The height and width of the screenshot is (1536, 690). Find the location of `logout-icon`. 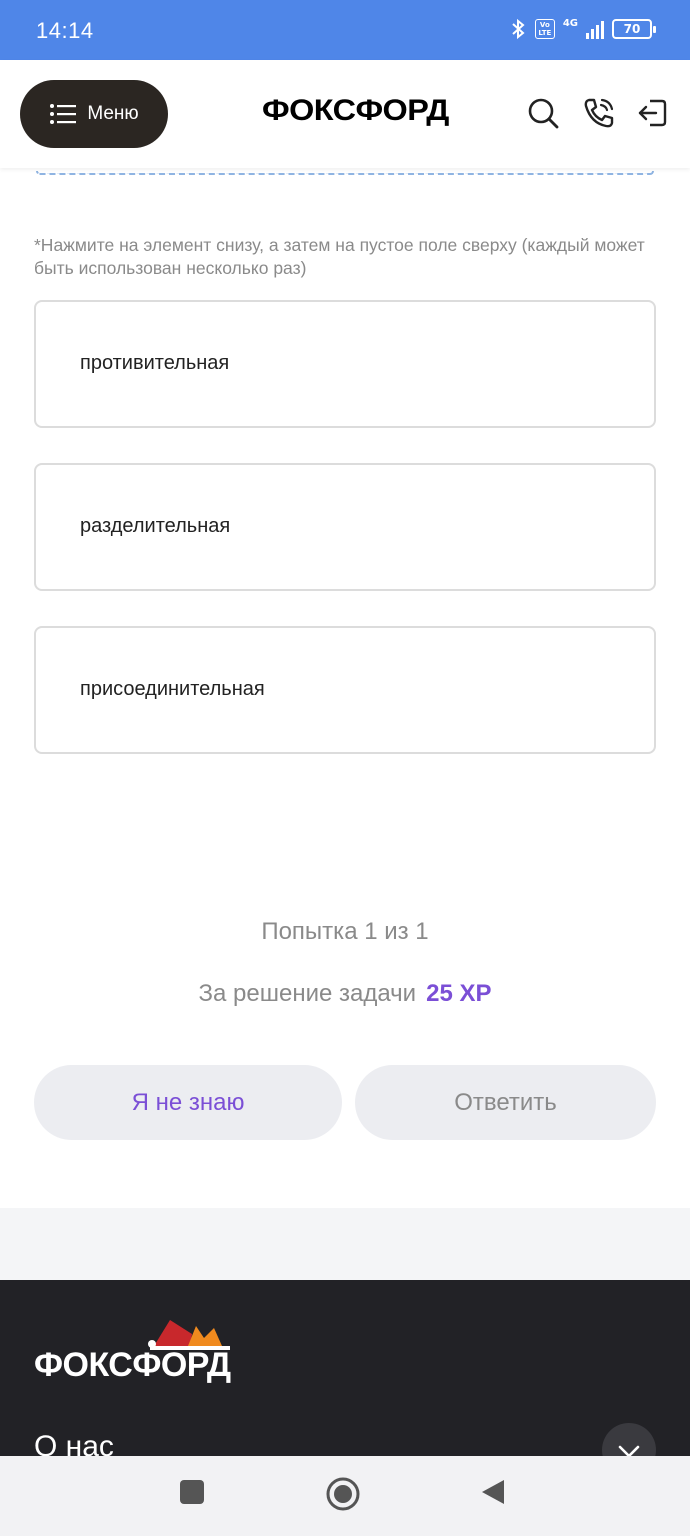

logout-icon is located at coordinates (653, 113).